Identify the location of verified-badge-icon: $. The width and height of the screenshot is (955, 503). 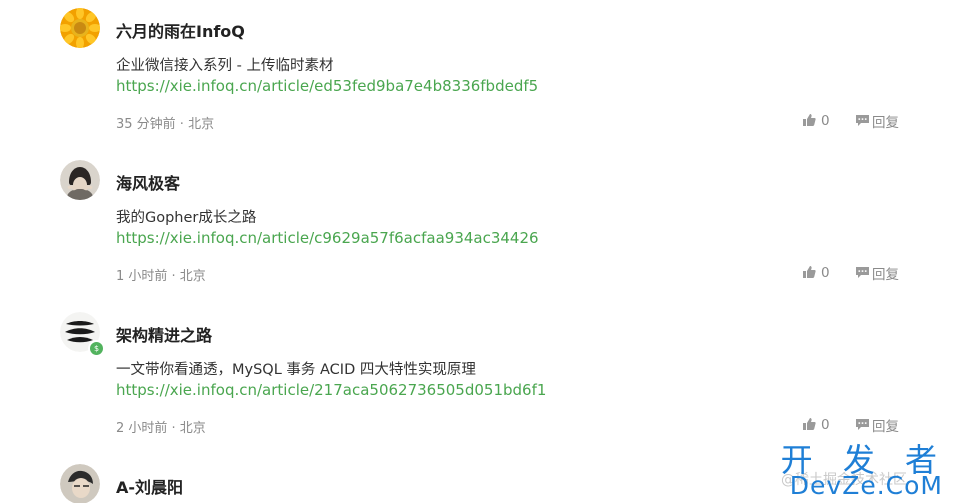
(96, 348).